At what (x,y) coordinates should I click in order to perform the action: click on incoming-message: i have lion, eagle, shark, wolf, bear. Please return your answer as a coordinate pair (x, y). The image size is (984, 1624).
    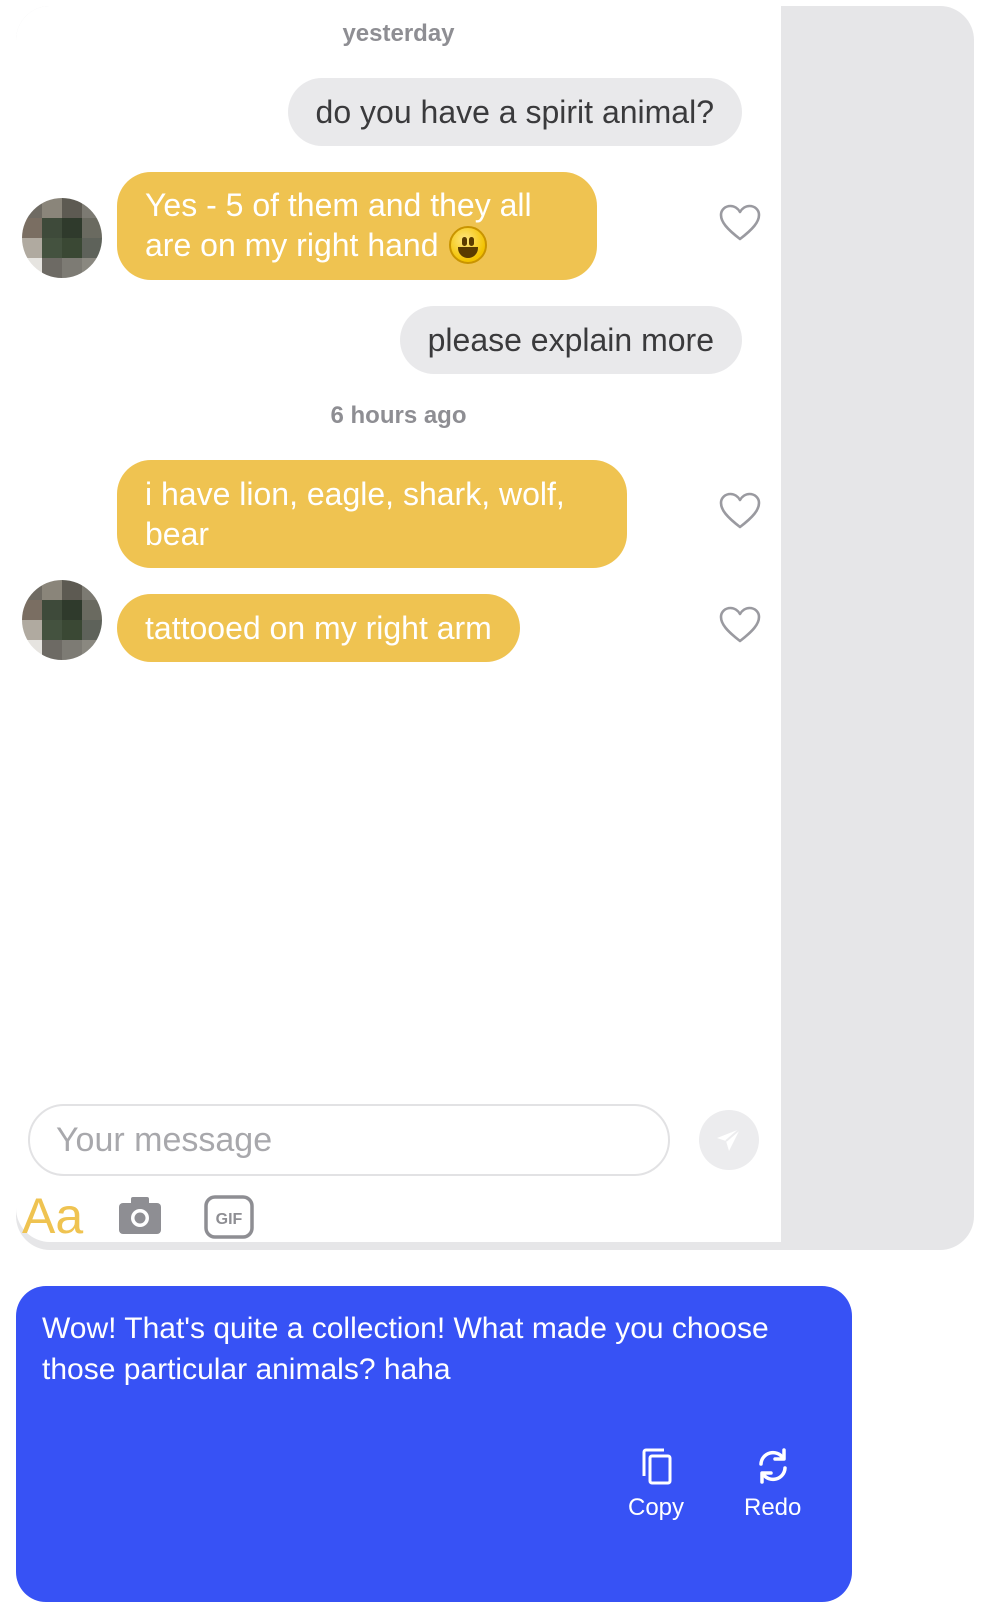
    Looking at the image, I should click on (372, 514).